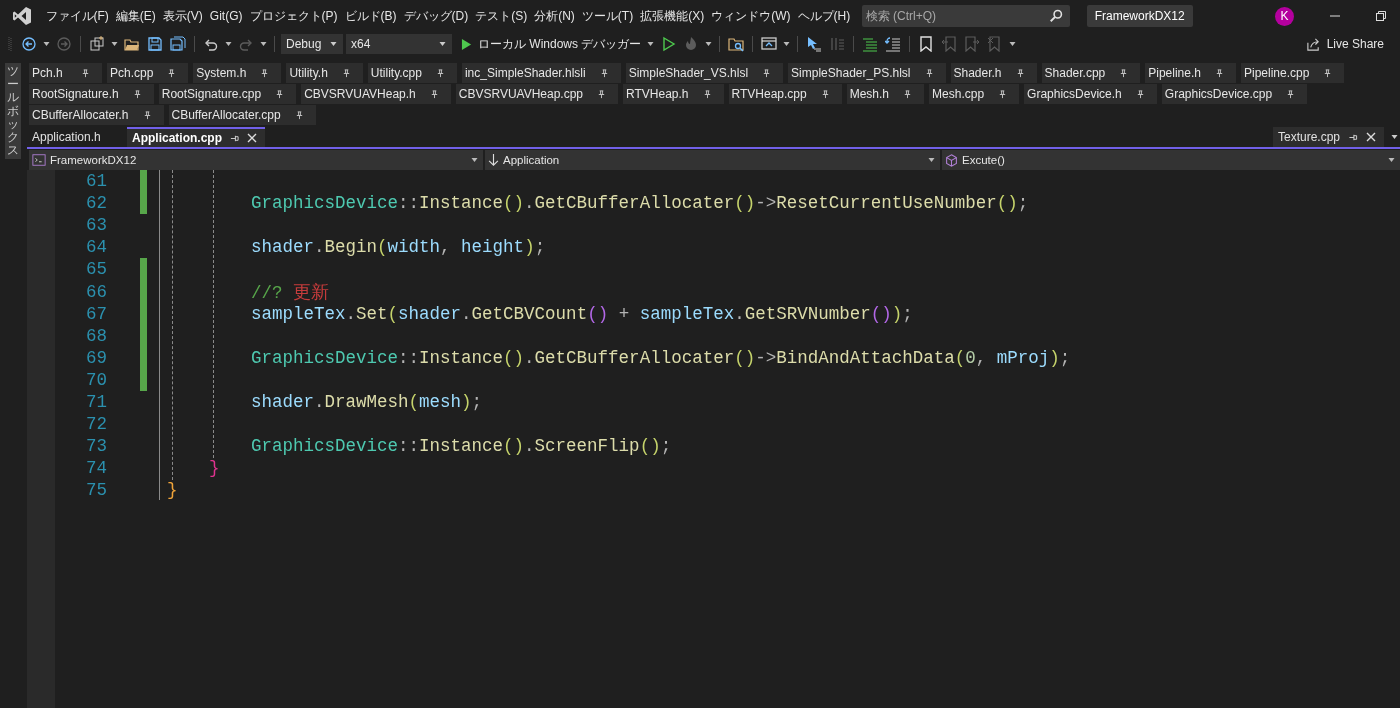 The width and height of the screenshot is (1400, 708). I want to click on document-tab: Application.h, so click(77, 137).